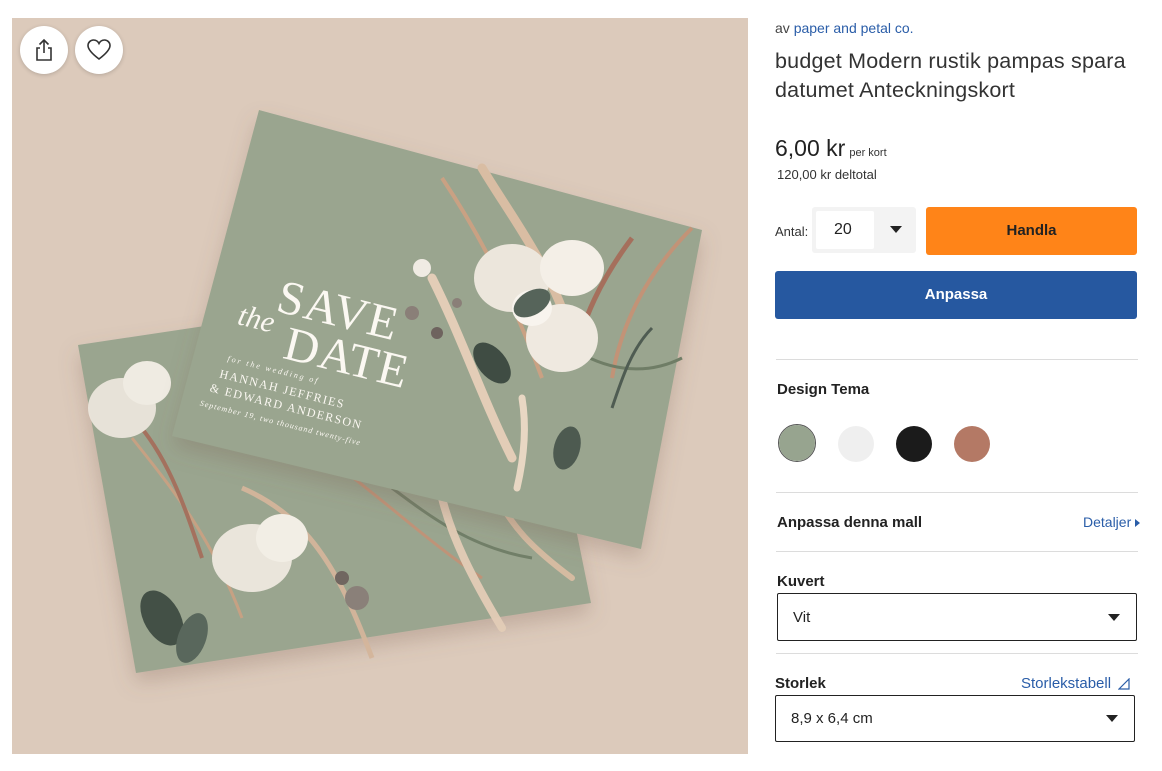 This screenshot has height=771, width=1162. What do you see at coordinates (792, 231) in the screenshot?
I see `quantity-label: Antal:` at bounding box center [792, 231].